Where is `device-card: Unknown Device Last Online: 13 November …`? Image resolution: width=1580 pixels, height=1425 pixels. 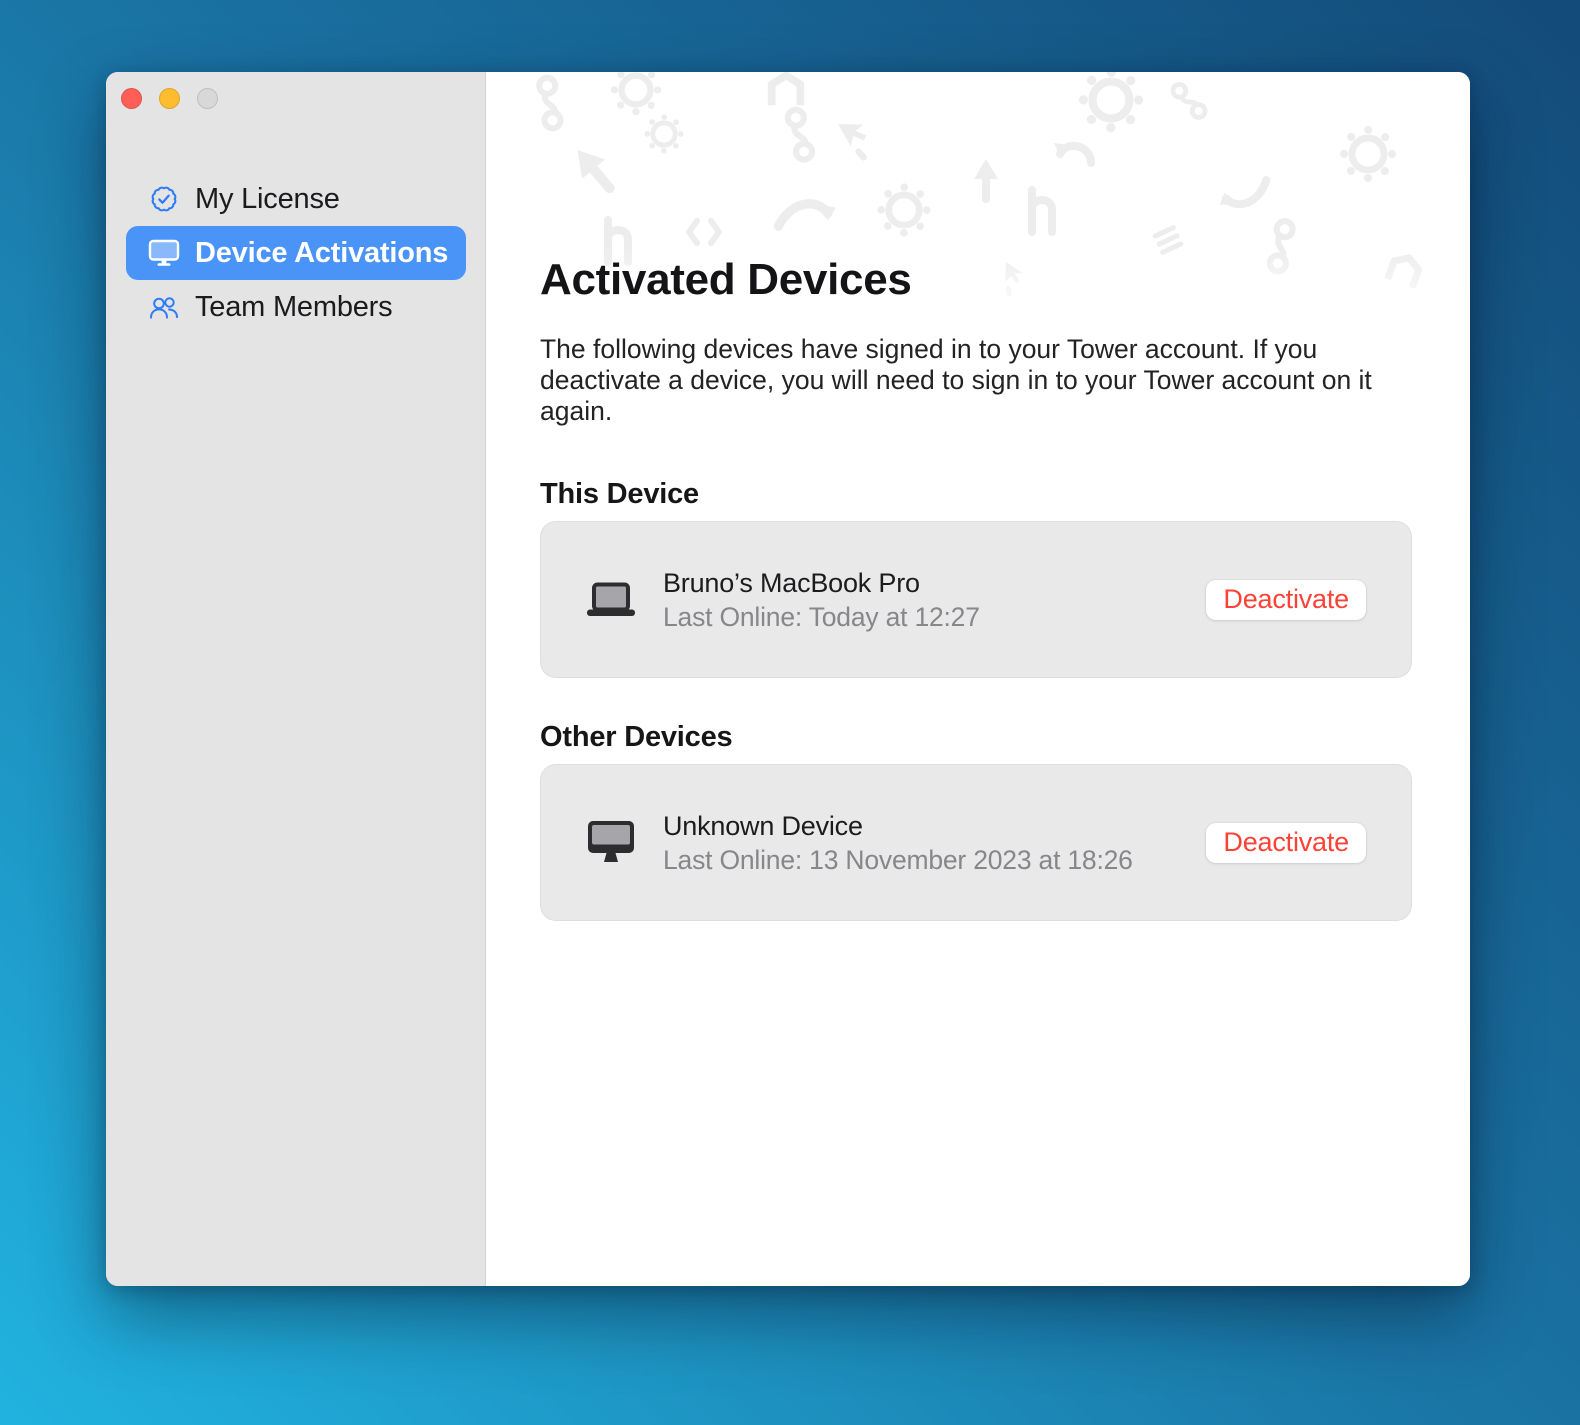 device-card: Unknown Device Last Online: 13 November … is located at coordinates (976, 842).